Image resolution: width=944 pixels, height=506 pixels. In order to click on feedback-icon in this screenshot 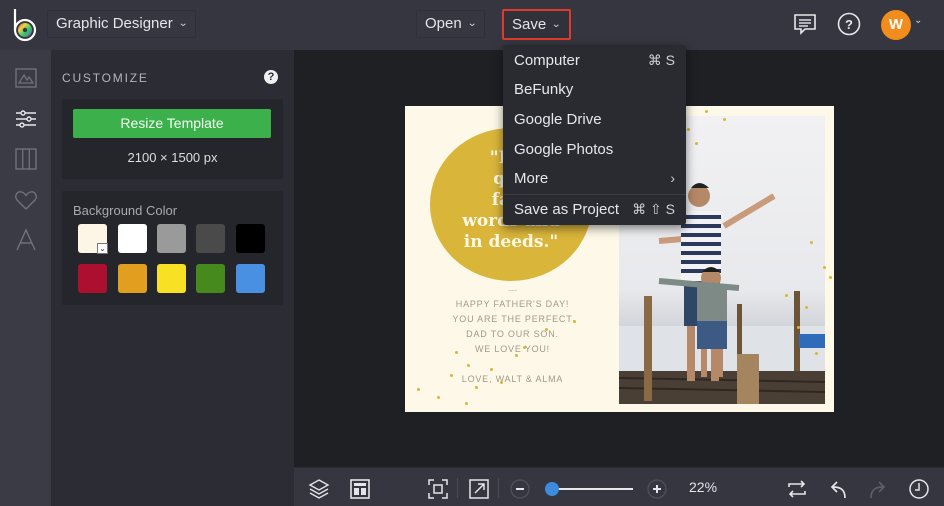, I will do `click(805, 24)`.